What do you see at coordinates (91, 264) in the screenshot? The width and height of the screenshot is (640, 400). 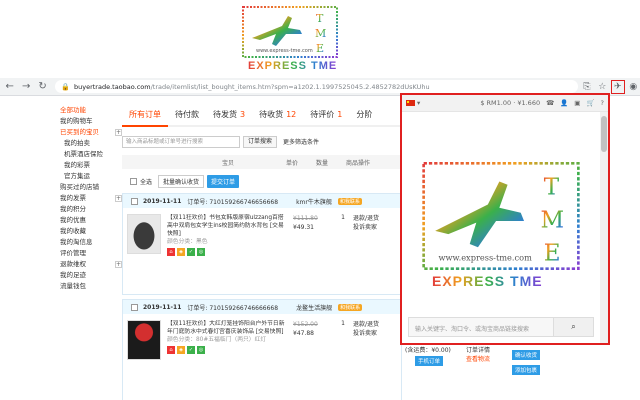 I see `sidebar-item: 退款维权 +` at bounding box center [91, 264].